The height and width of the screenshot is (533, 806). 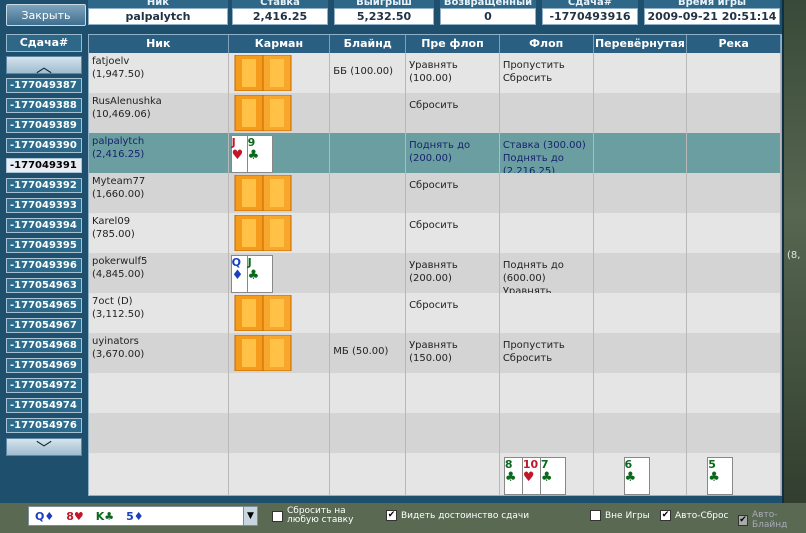 I want to click on hand-list-item: -177049395, so click(x=44, y=245).